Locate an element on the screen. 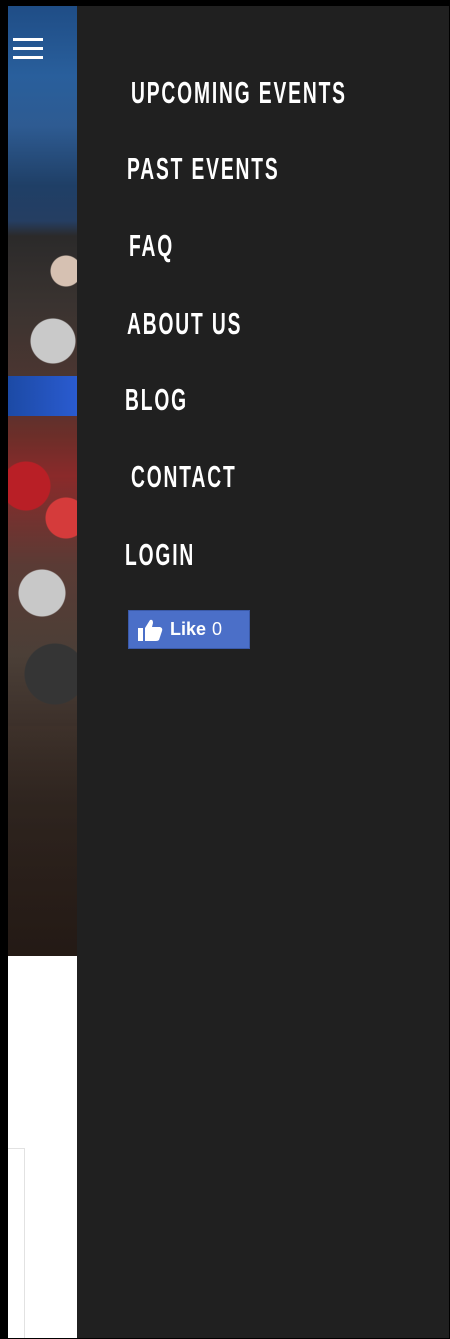  hamburger-line-middle is located at coordinates (28, 48).